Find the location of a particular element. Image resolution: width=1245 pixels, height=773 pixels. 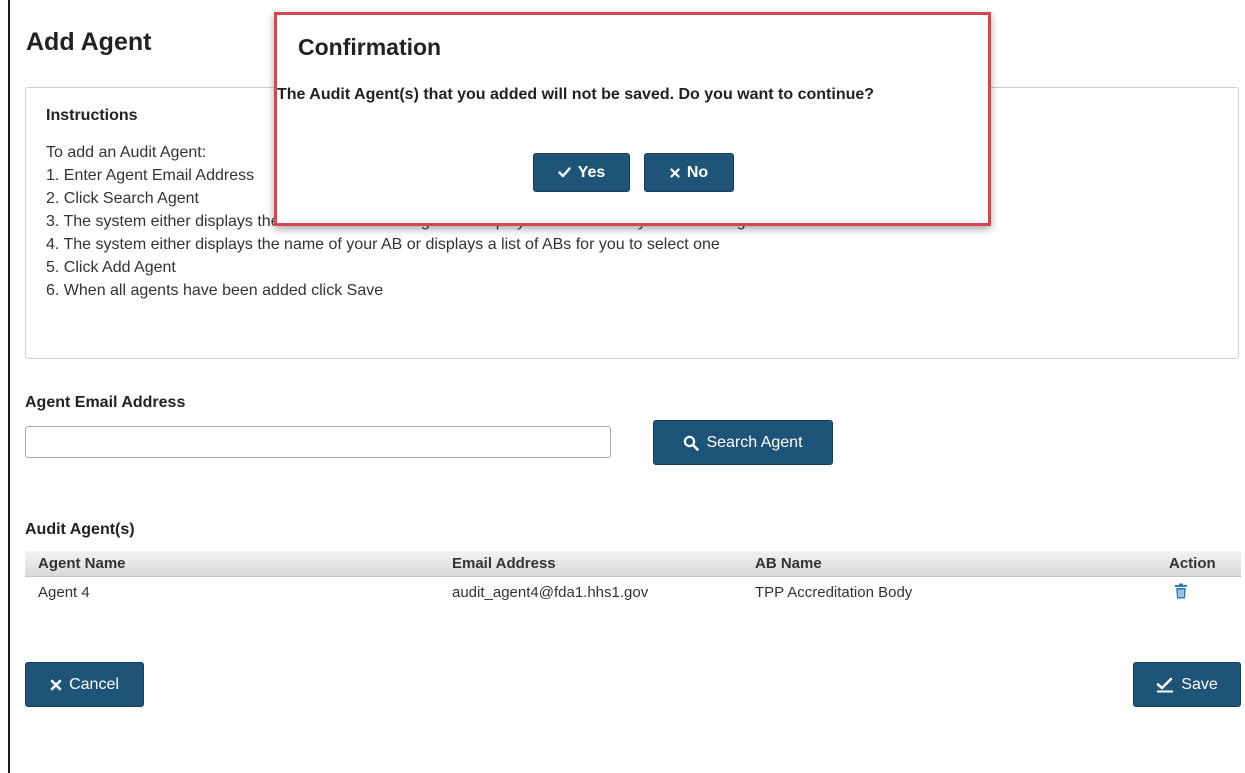

column-header-ab-name: AB Name is located at coordinates (788, 563).